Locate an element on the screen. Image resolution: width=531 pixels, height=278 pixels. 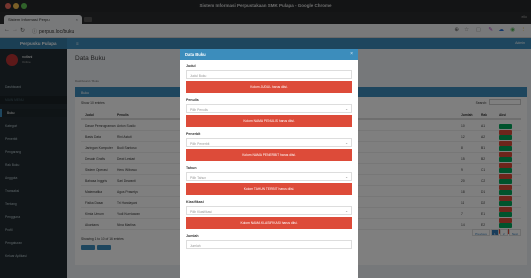
validation-error: Kolom NAMA PENULIS harus diisi. is located at coordinates (269, 121).